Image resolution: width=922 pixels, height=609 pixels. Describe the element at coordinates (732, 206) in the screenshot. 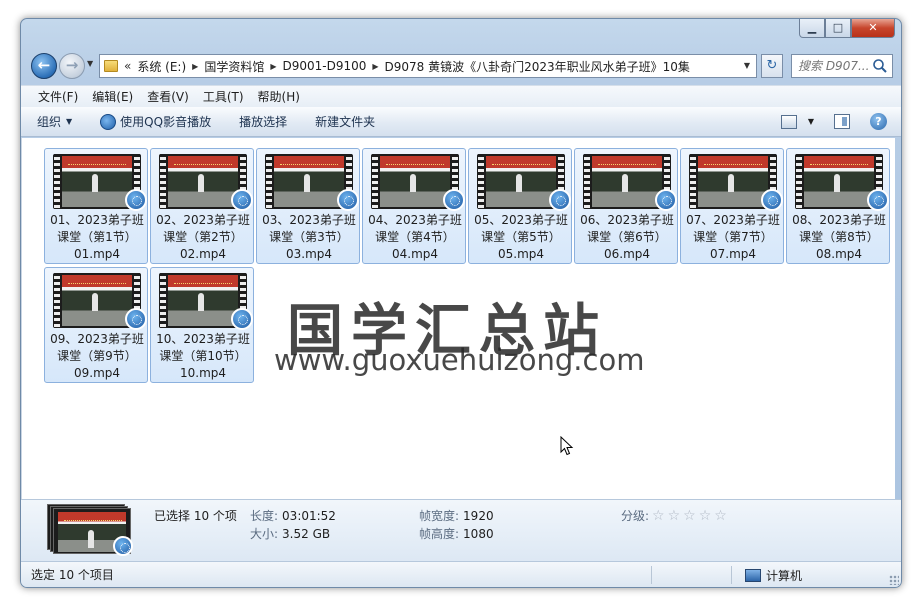

I see `file-item: 07、2023弟子班 课堂（第7节） 07.mp4` at that location.